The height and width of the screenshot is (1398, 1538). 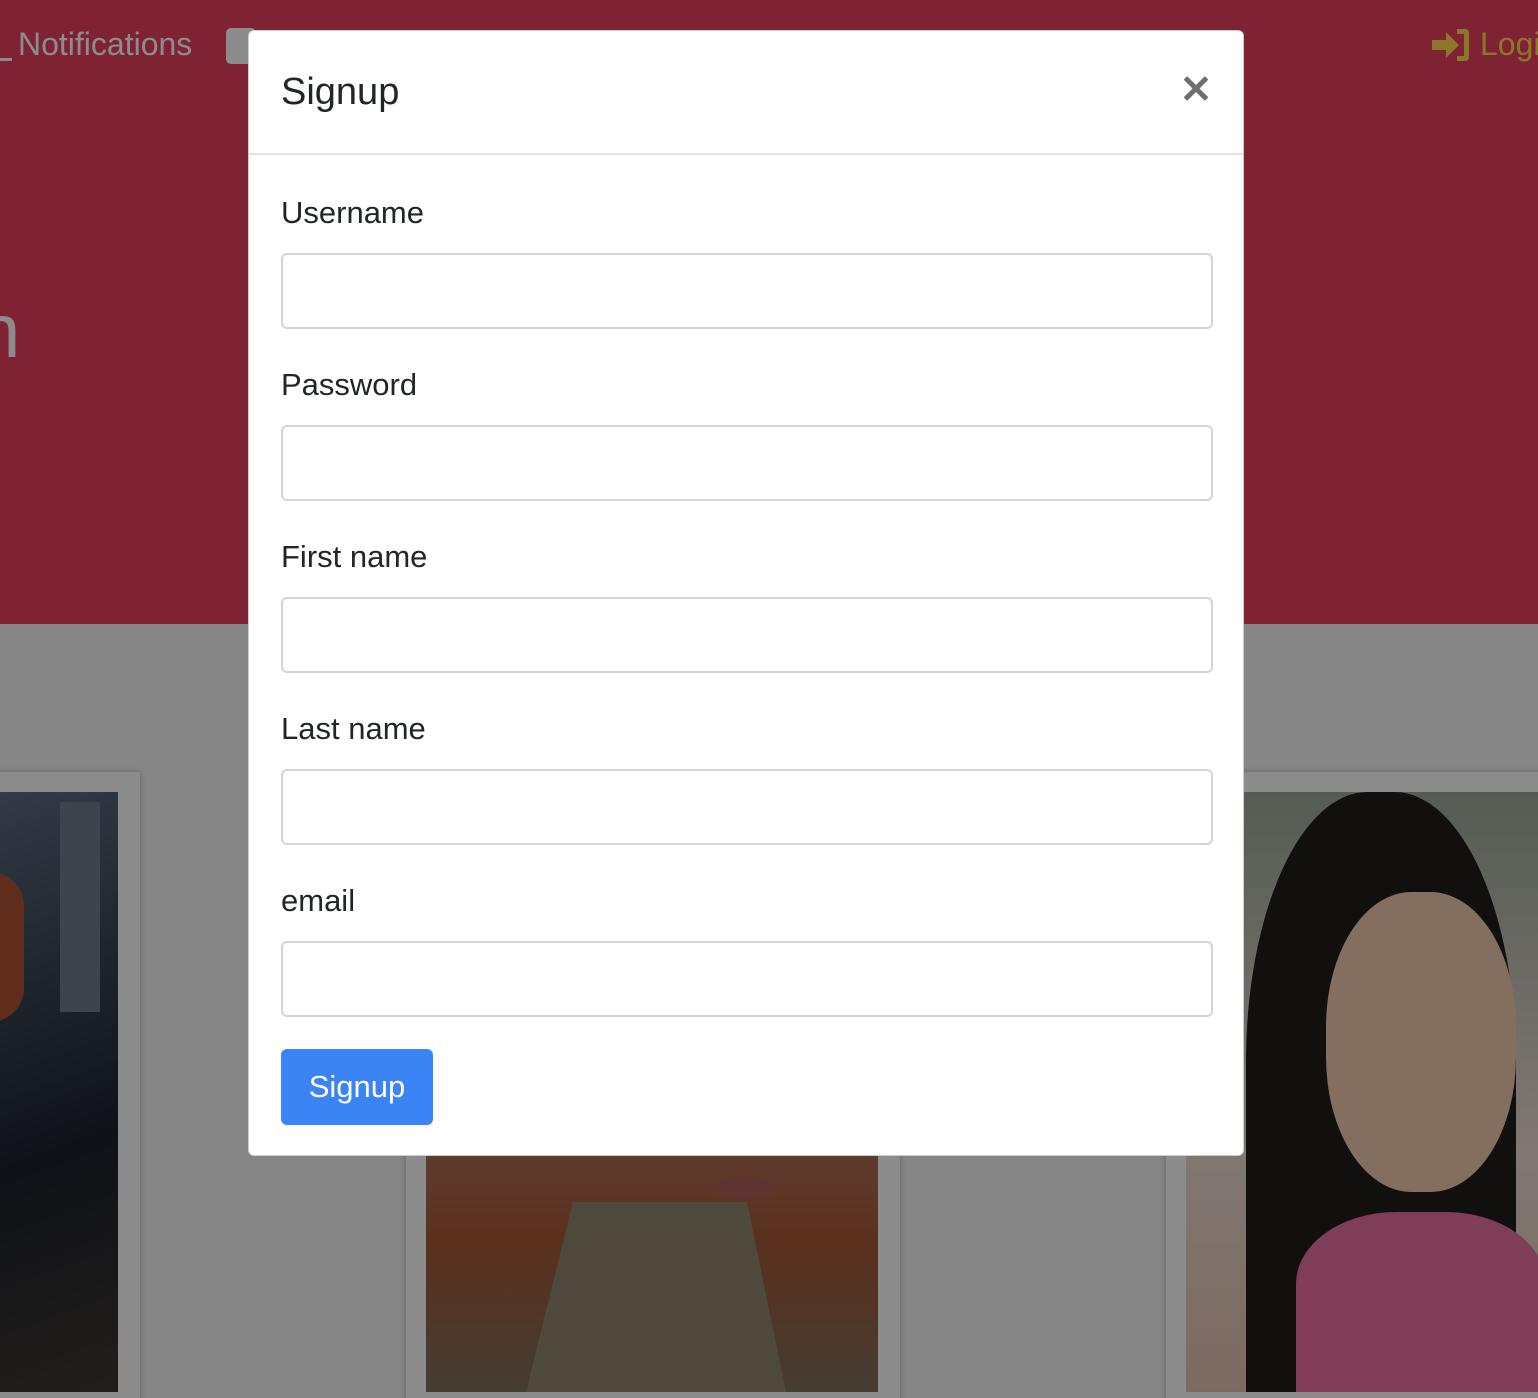 What do you see at coordinates (354, 556) in the screenshot?
I see `first-name-label: First name` at bounding box center [354, 556].